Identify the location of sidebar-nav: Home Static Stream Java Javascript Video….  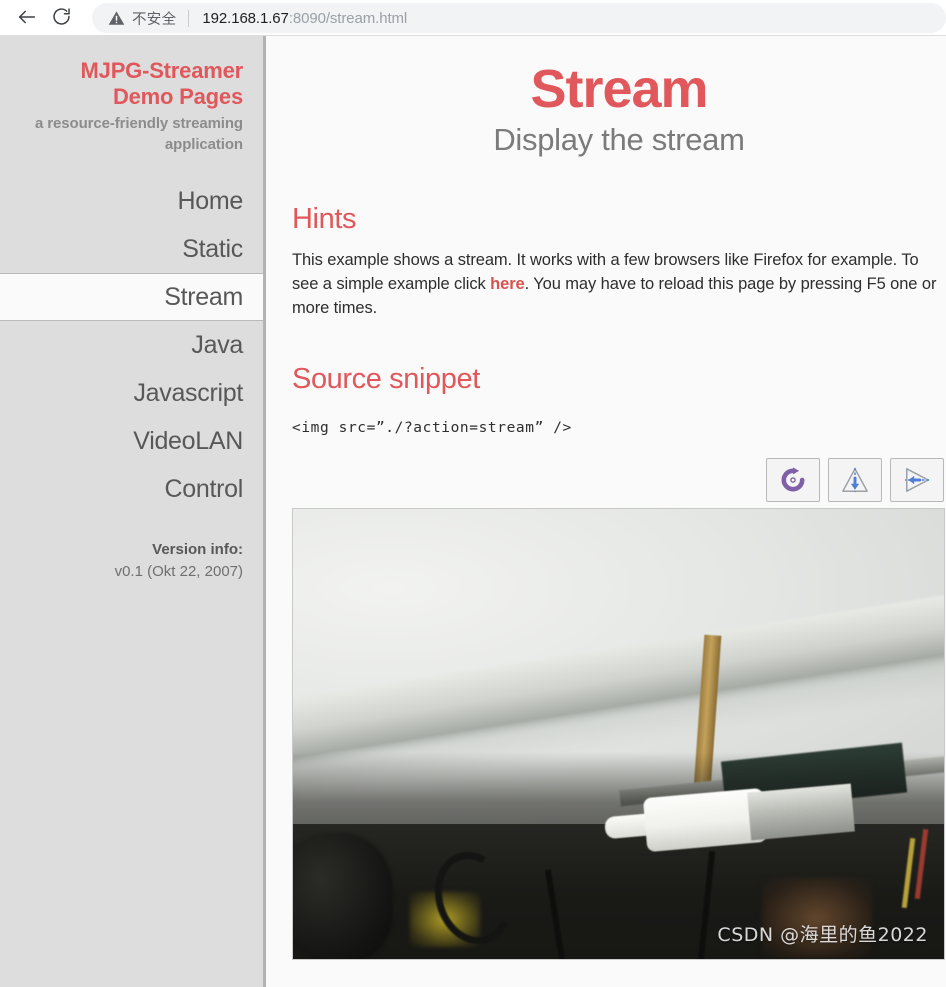
(131, 345).